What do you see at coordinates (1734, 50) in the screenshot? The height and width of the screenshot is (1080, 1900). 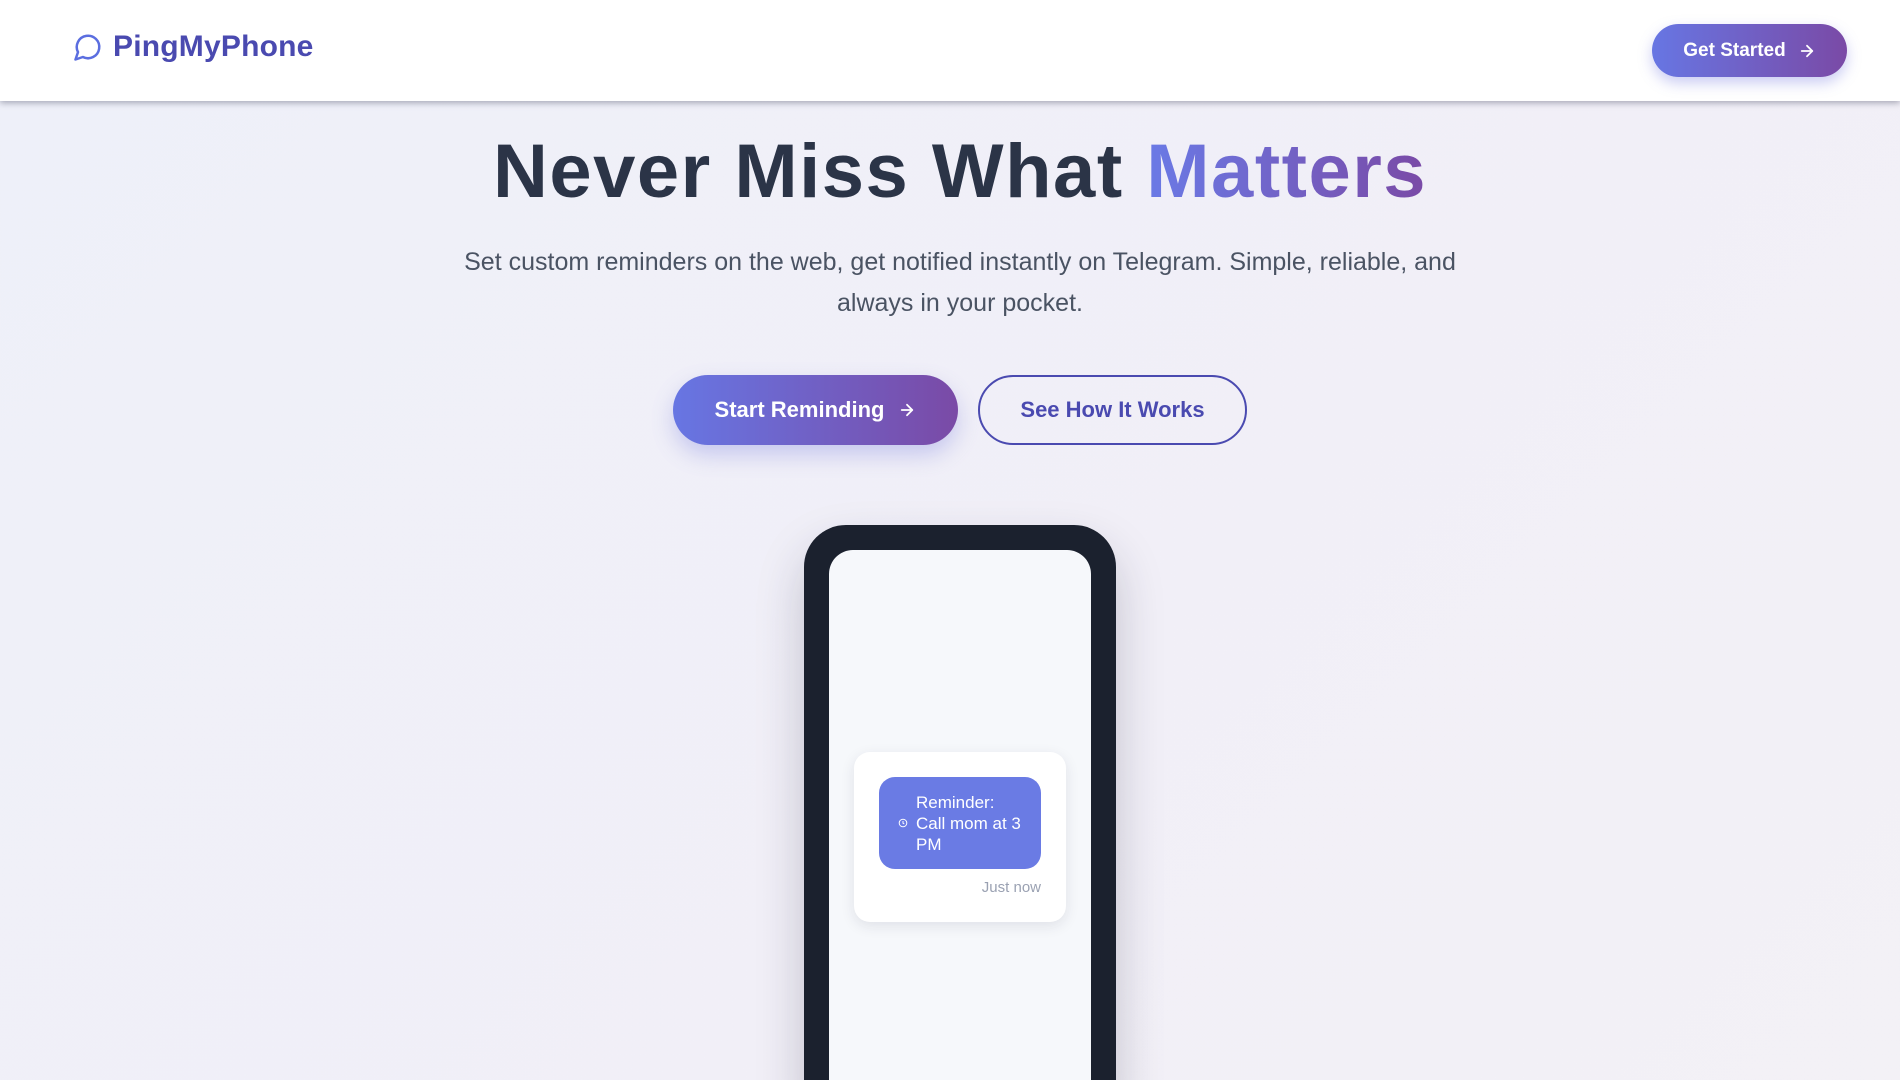 I see `get-started-label: Get Started` at bounding box center [1734, 50].